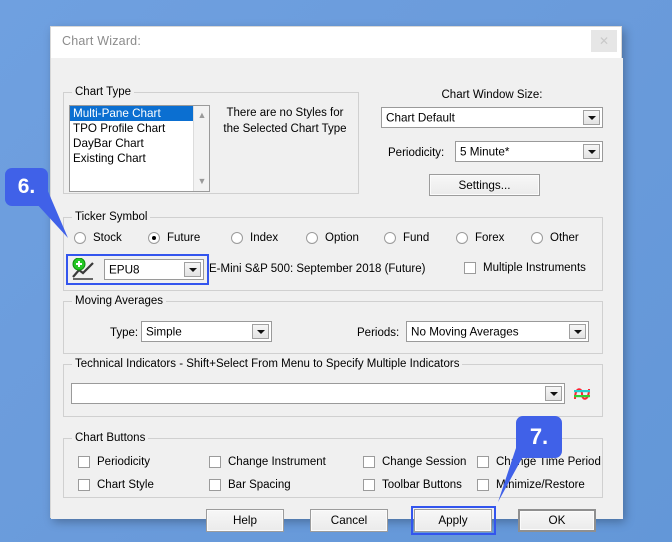  I want to click on chart-window-size-label: Chart Window Size:, so click(492, 95).